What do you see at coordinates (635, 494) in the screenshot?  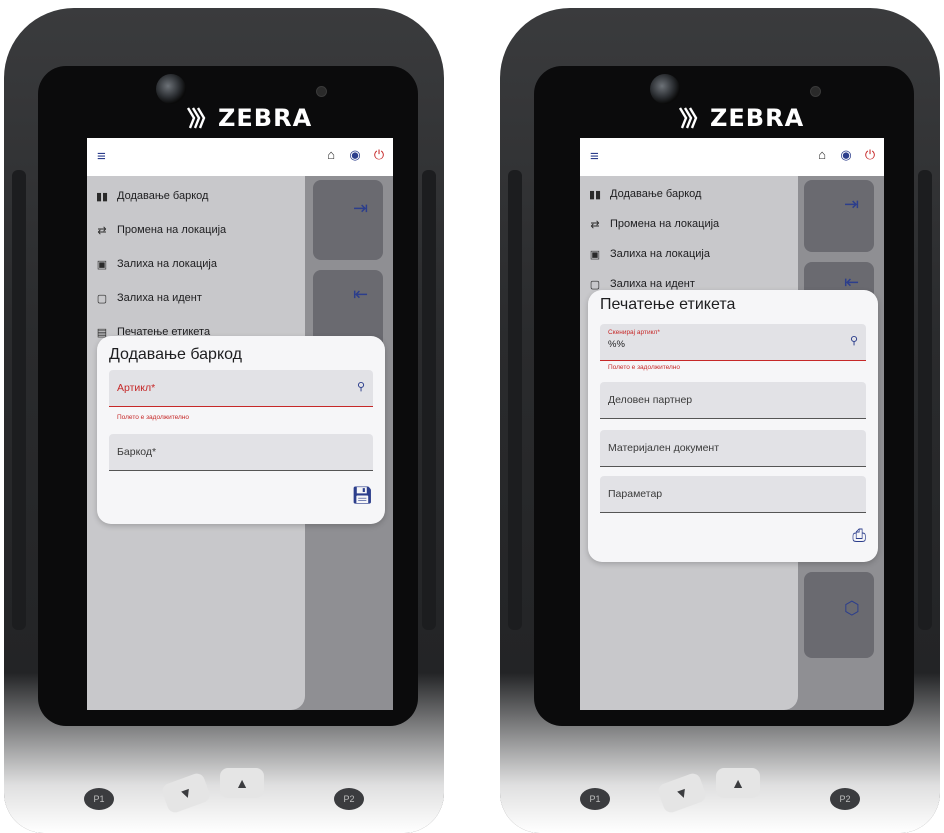 I see `field-label: Параметар` at bounding box center [635, 494].